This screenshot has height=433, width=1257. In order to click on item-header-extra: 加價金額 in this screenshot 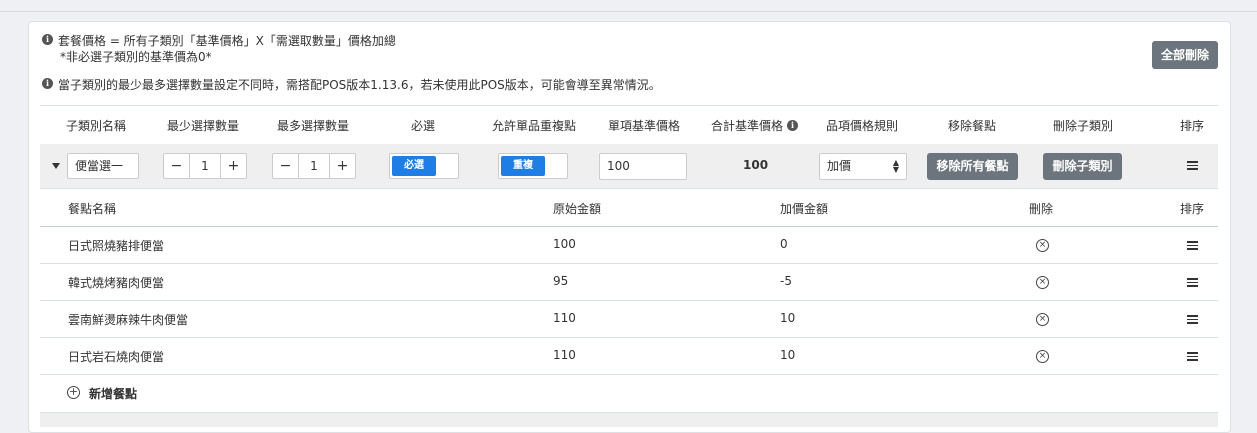, I will do `click(804, 209)`.